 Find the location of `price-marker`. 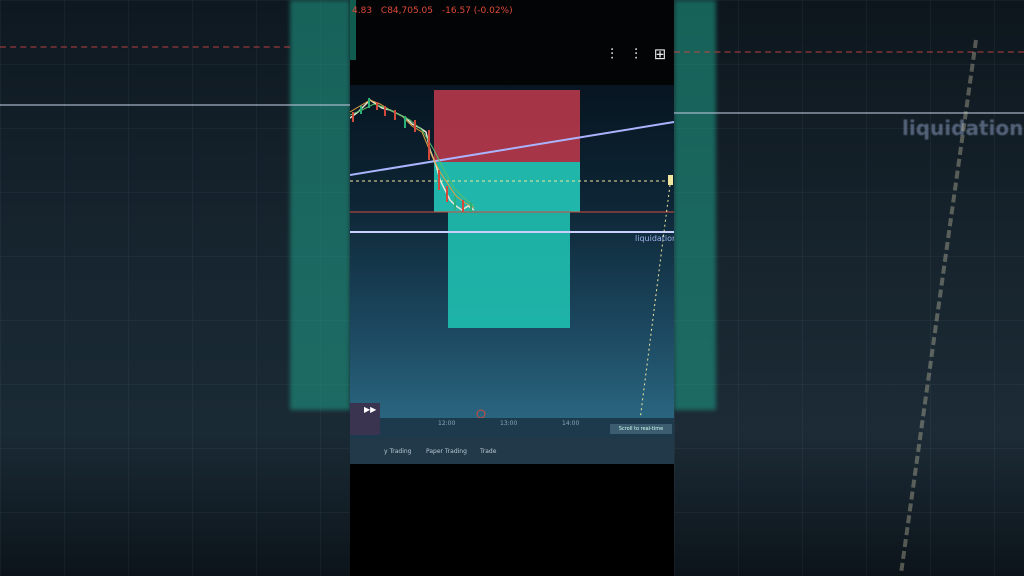

price-marker is located at coordinates (670, 180).